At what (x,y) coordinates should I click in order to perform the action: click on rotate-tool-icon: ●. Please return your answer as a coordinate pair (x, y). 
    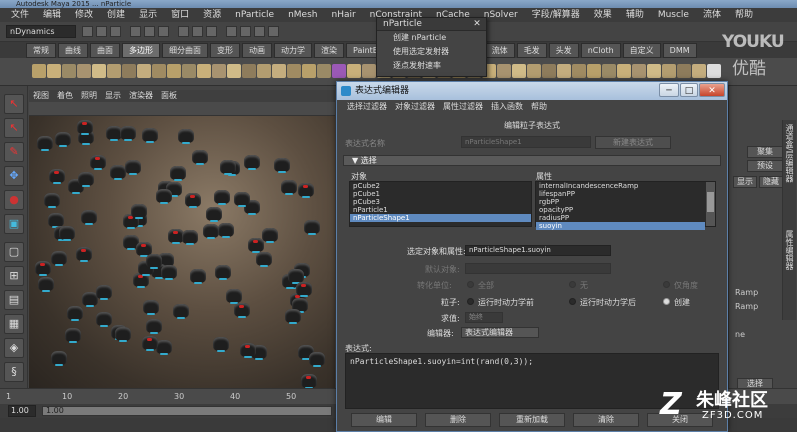
    Looking at the image, I should click on (14, 200).